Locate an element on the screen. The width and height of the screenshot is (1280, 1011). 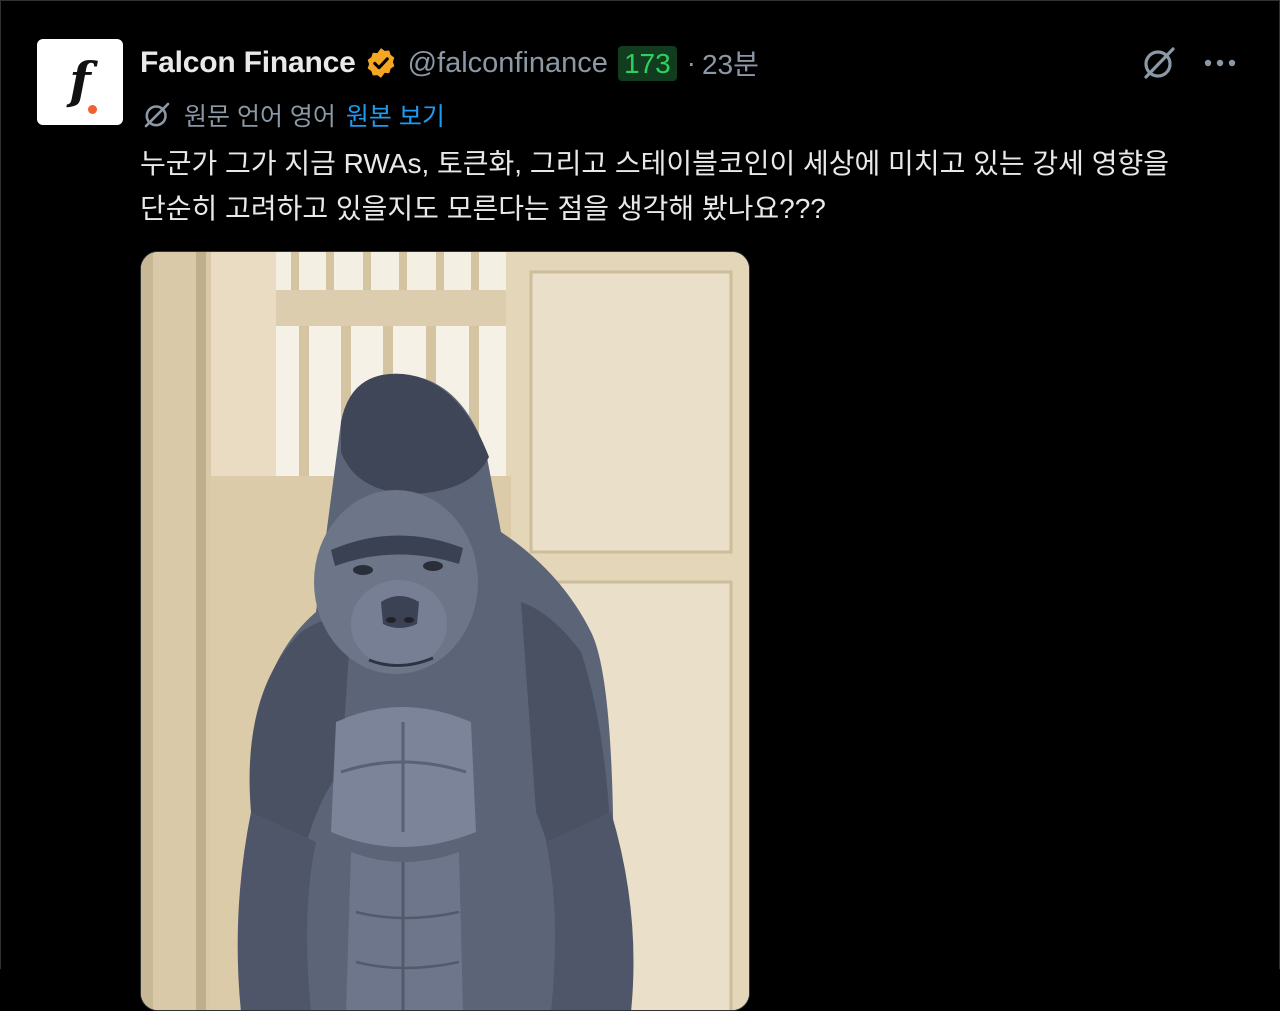
translation-label: 원문 언어 영어 is located at coordinates (260, 117).